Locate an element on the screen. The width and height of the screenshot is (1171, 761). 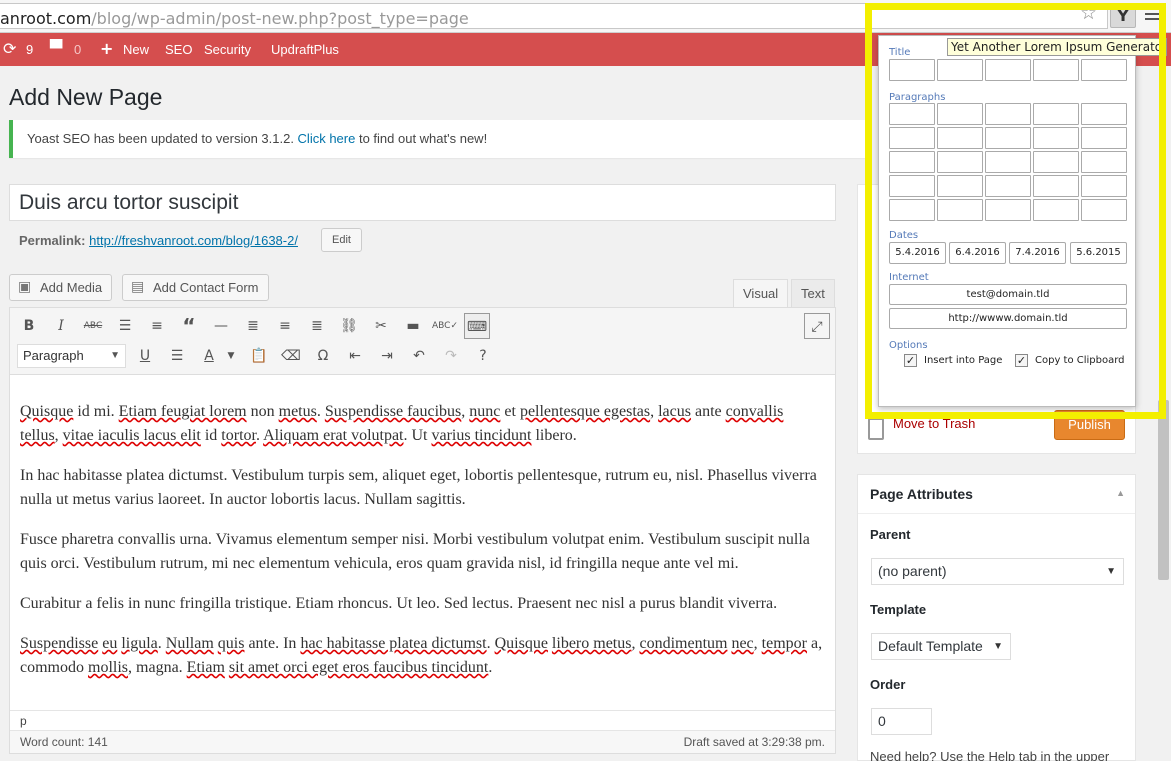
post-title-input: Duis arcu tortor suscipit is located at coordinates (422, 202).